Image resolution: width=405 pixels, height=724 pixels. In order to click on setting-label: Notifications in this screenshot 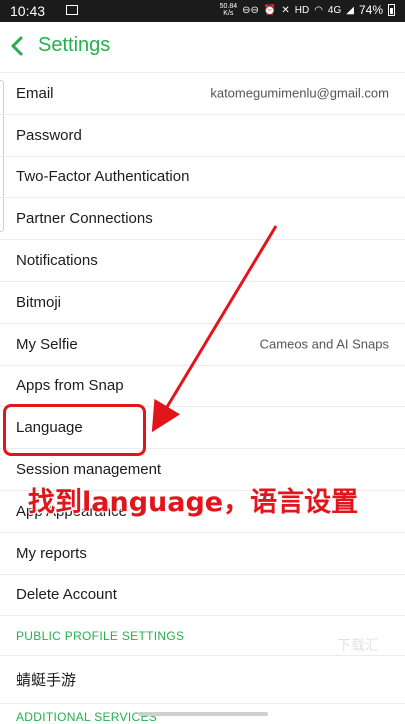, I will do `click(57, 261)`.